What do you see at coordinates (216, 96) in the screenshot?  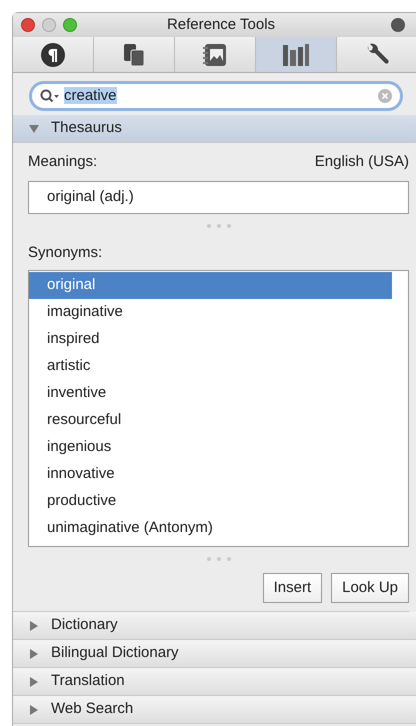 I see `search-field: creative` at bounding box center [216, 96].